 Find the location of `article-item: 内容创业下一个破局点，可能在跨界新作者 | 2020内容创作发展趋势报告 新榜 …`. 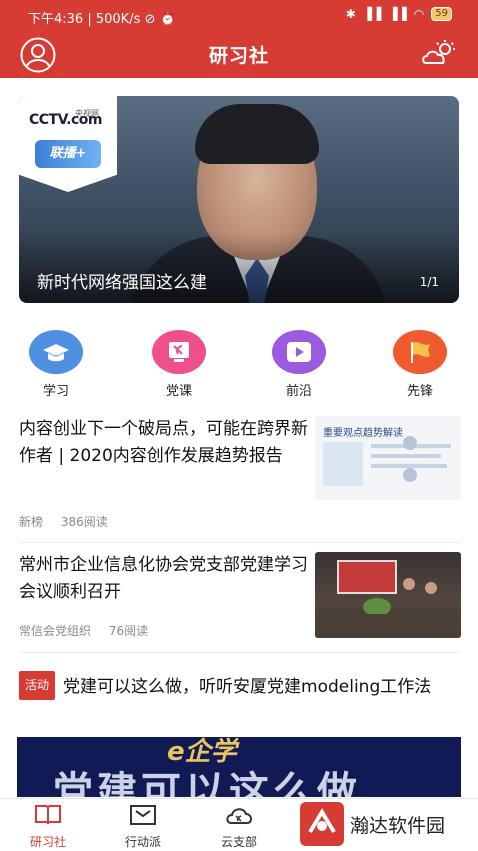

article-item: 内容创业下一个破局点，可能在跨界新作者 | 2020内容创作发展趋势报告 新榜 … is located at coordinates (240, 476).